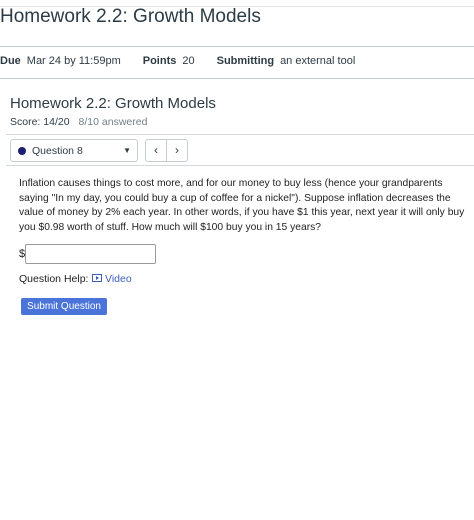 This screenshot has height=520, width=474. What do you see at coordinates (240, 134) in the screenshot?
I see `score-divider` at bounding box center [240, 134].